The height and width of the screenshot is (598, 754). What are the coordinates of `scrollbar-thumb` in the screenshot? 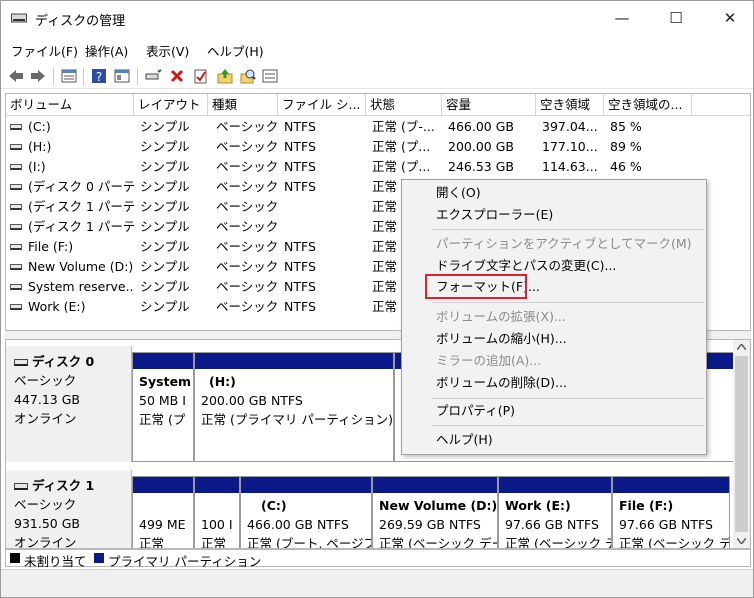 It's located at (741, 444).